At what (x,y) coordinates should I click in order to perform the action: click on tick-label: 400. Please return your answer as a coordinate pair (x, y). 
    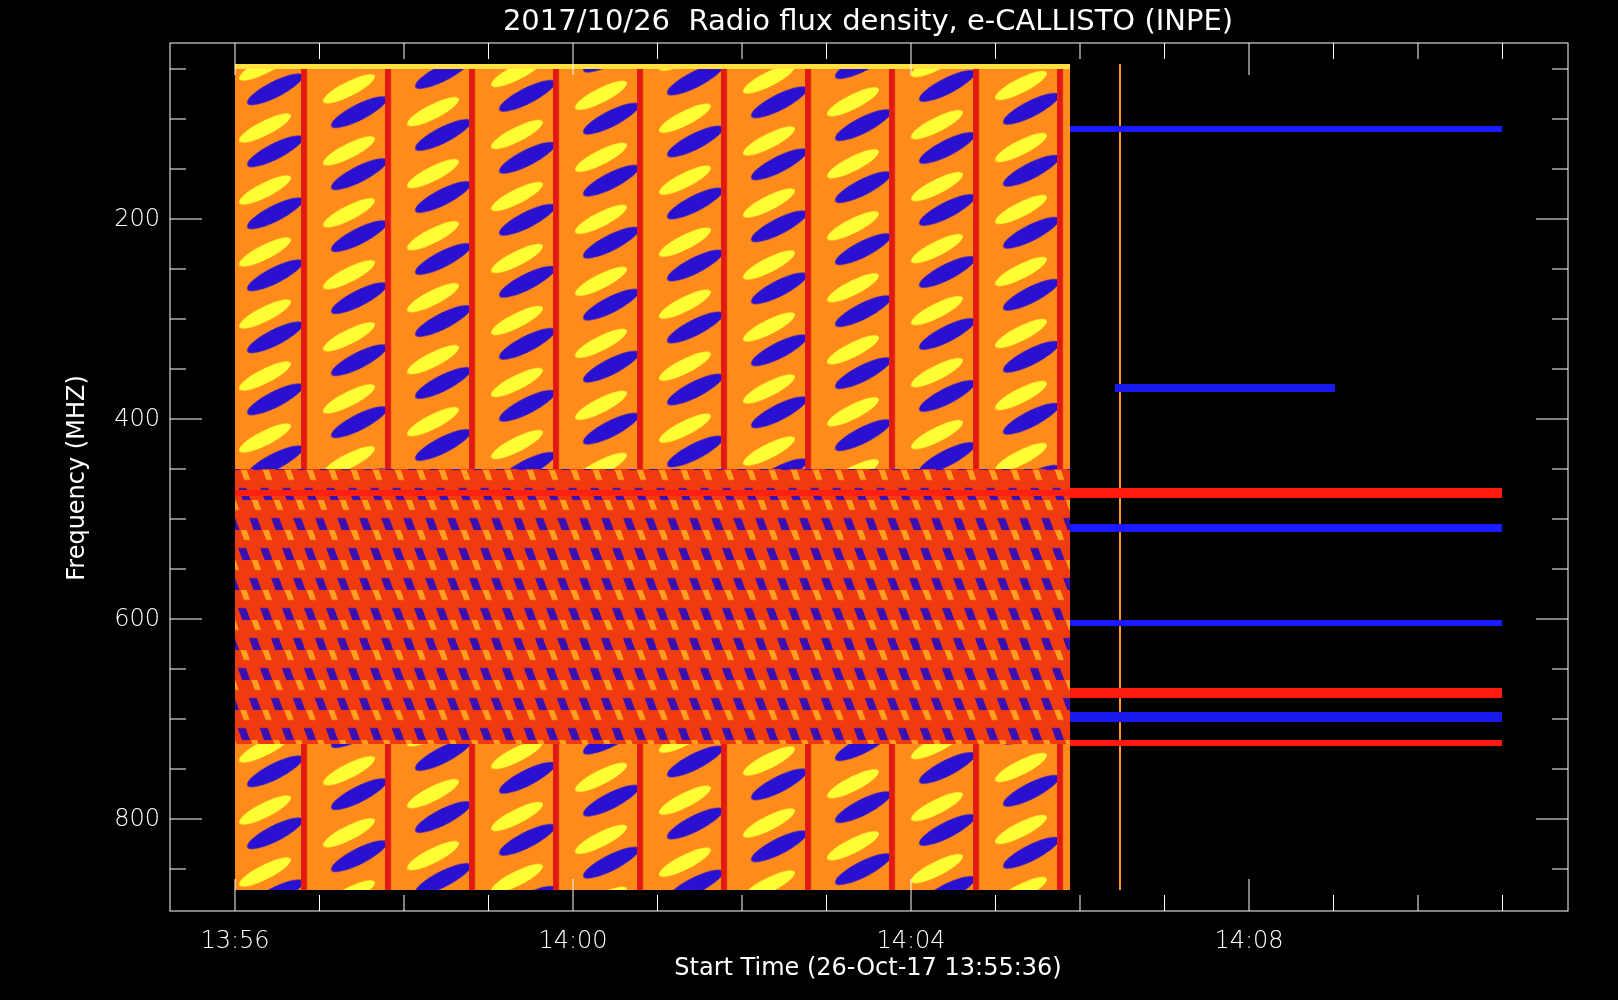
    Looking at the image, I should click on (137, 418).